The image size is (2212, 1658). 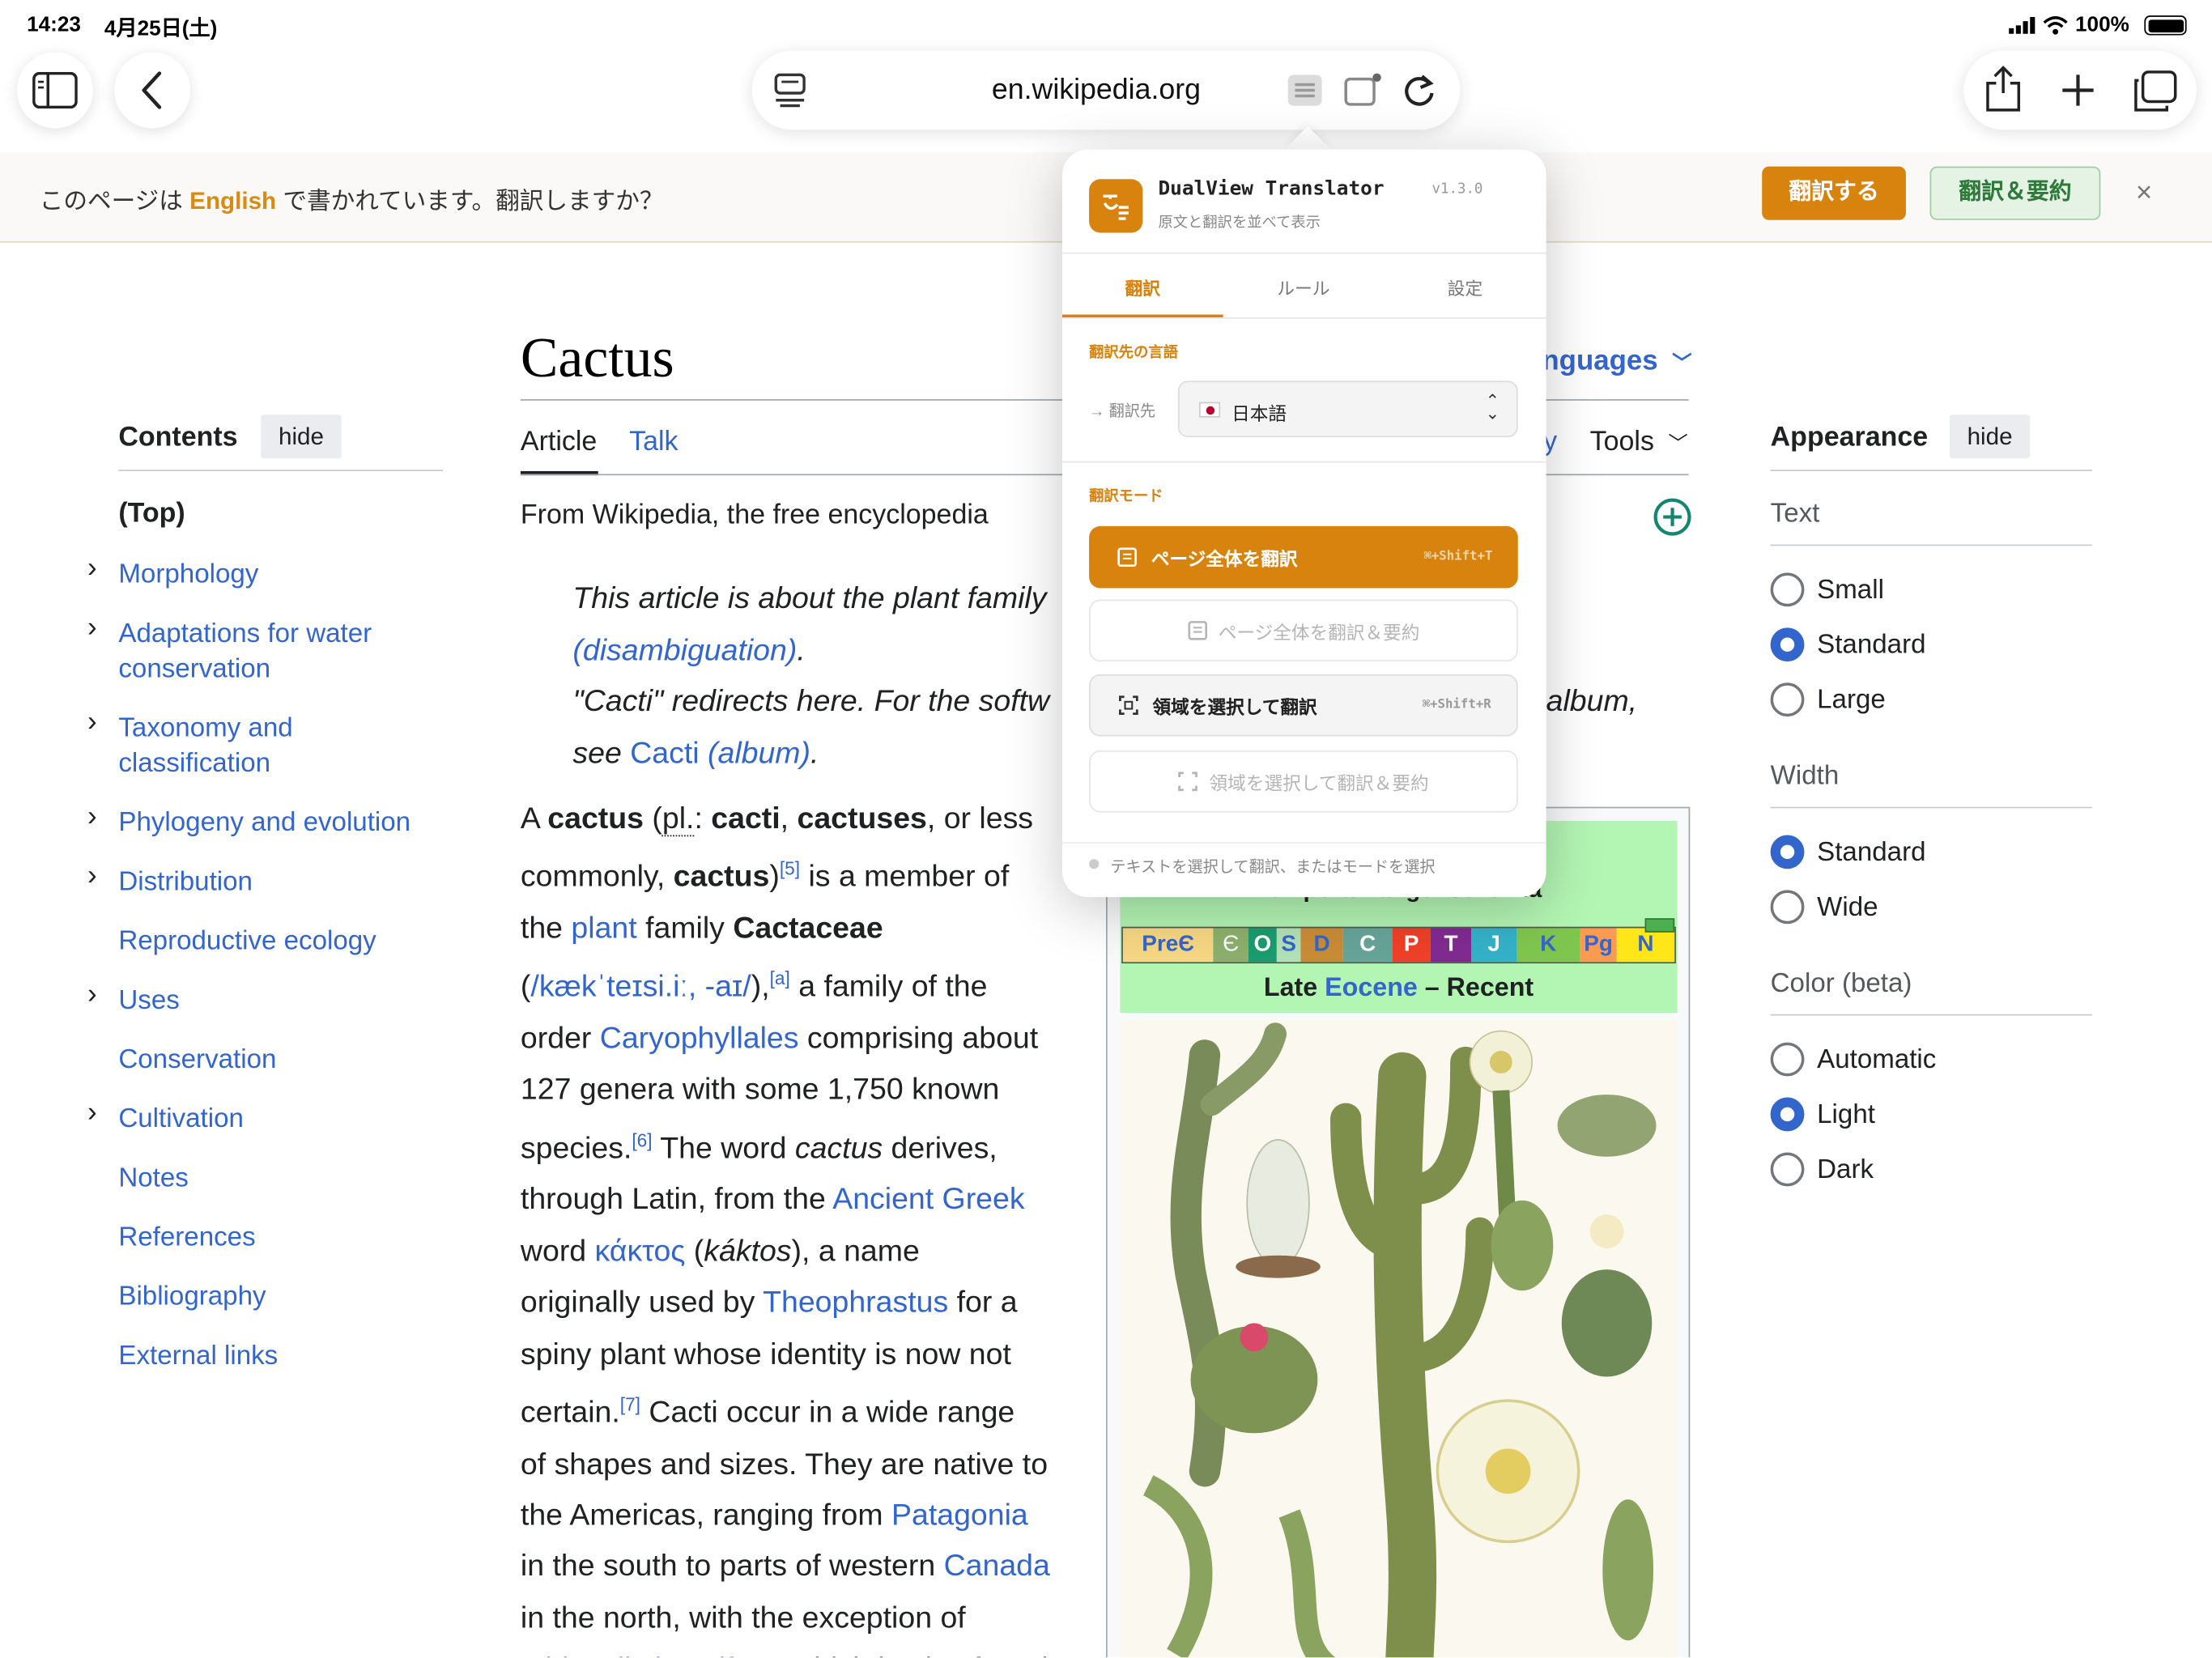 I want to click on toc-item-conservation: Conservation, so click(x=197, y=1060).